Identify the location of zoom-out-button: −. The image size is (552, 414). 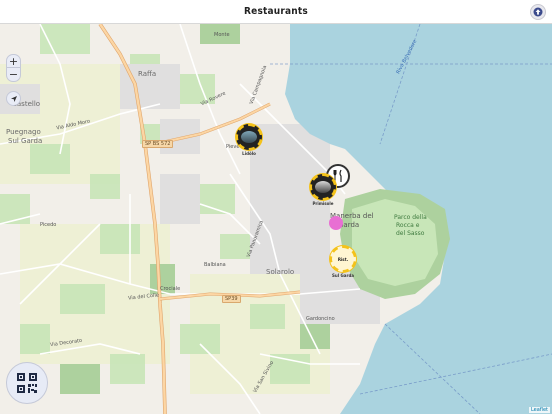
(13, 75).